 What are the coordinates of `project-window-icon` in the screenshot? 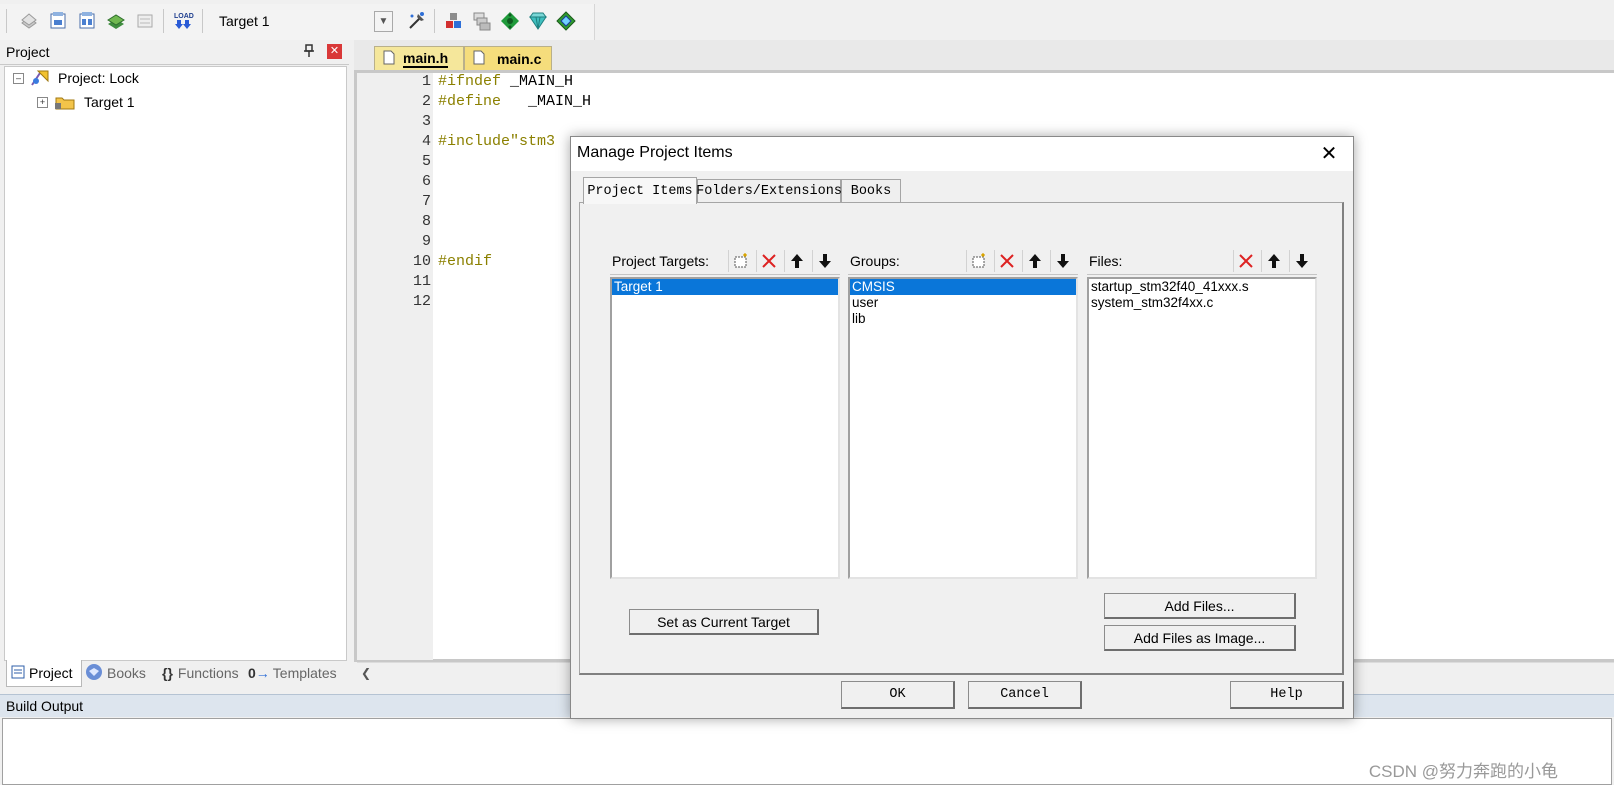 It's located at (18, 673).